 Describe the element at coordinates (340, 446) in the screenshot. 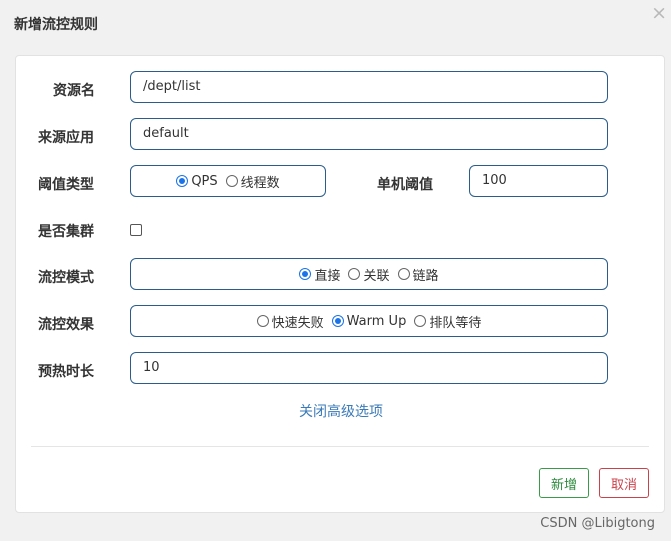

I see `divider` at that location.